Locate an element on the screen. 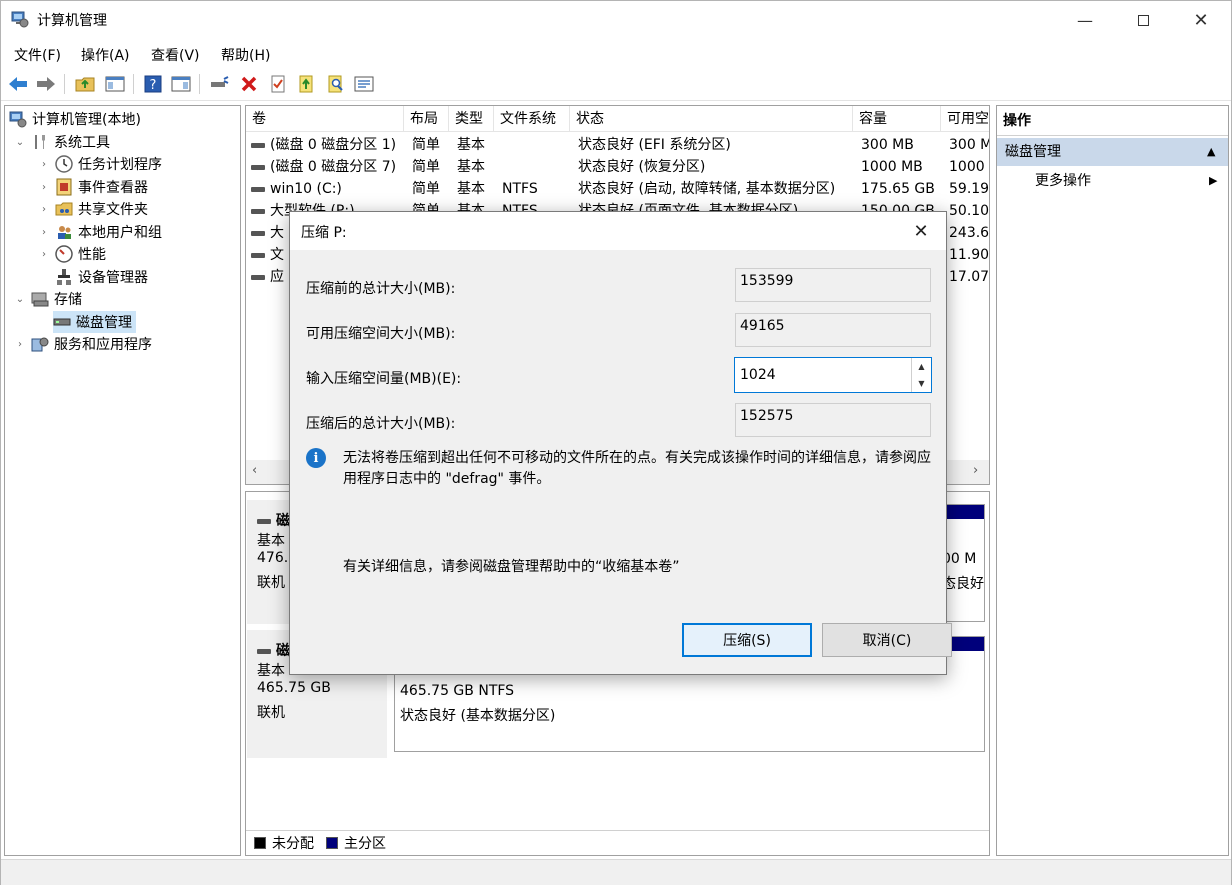 This screenshot has height=885, width=1232. legend-primary: 主分区 is located at coordinates (365, 844).